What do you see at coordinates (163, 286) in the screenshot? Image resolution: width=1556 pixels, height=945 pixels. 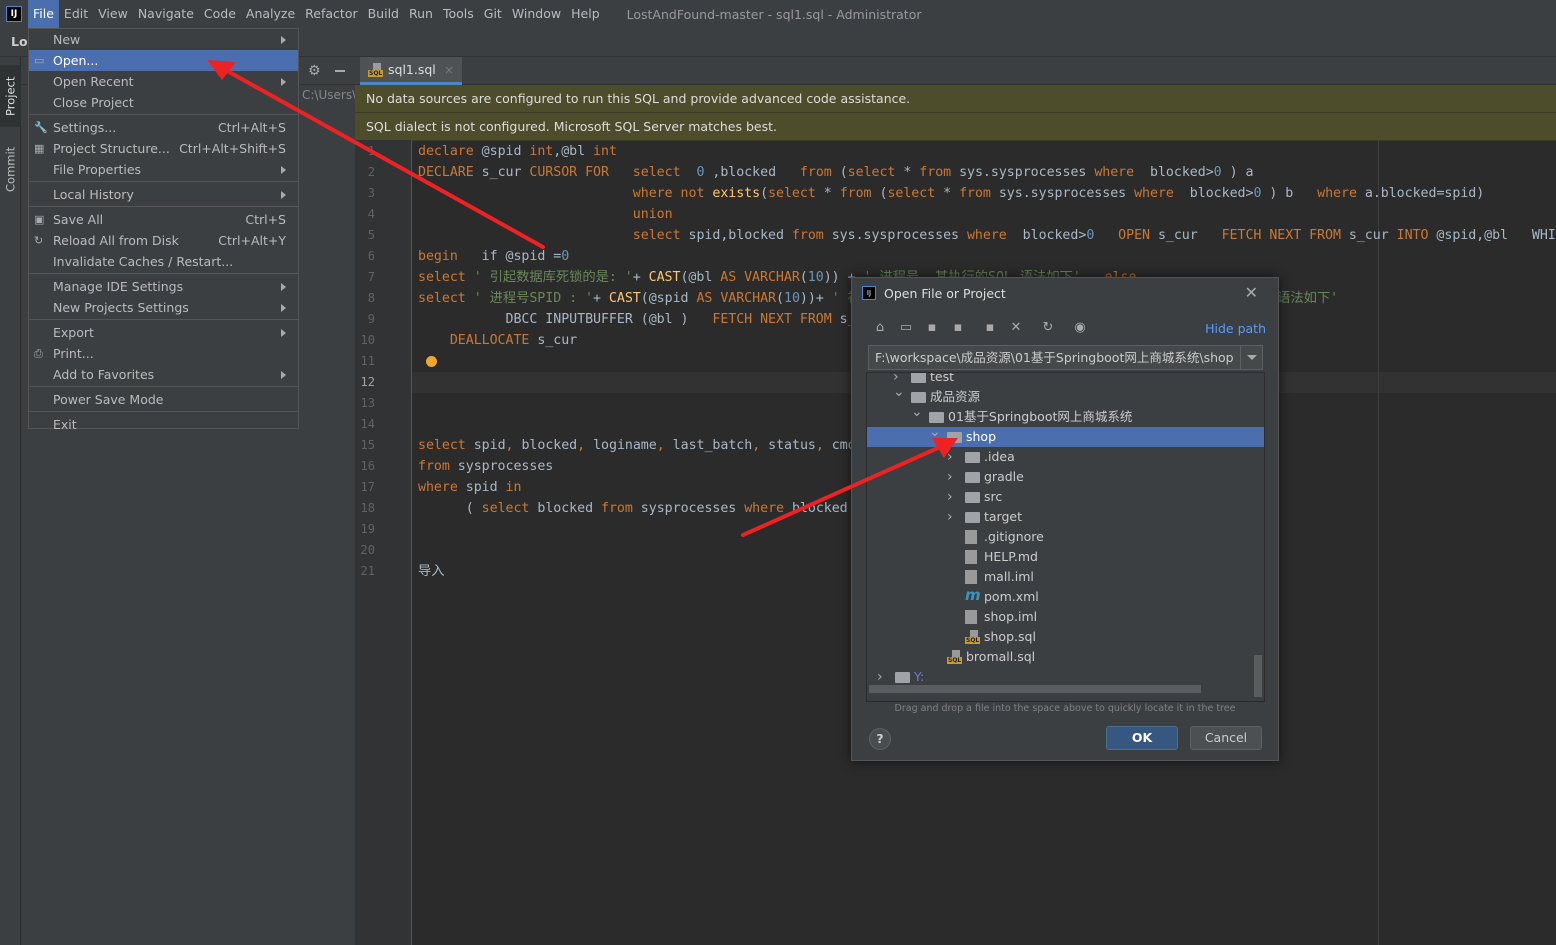 I see `menu-item-manage-ide-settings: Manage IDE Settings` at bounding box center [163, 286].